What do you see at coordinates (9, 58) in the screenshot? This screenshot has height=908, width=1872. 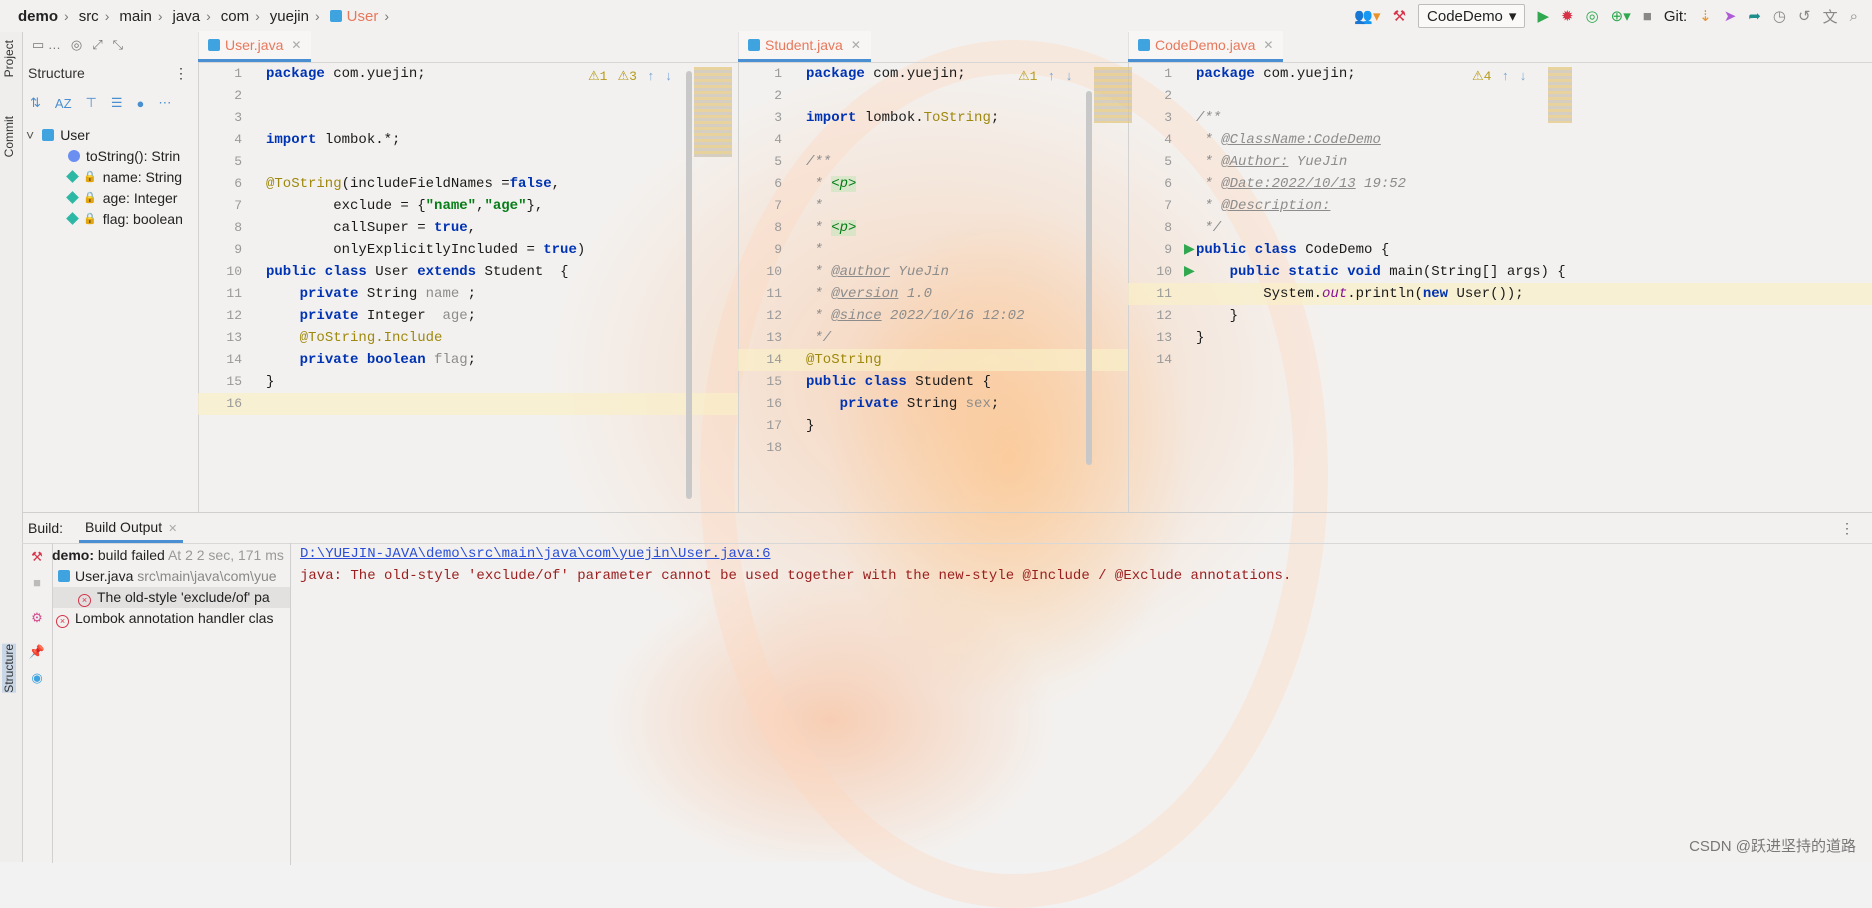 I see `project-tool-tab: Project` at bounding box center [9, 58].